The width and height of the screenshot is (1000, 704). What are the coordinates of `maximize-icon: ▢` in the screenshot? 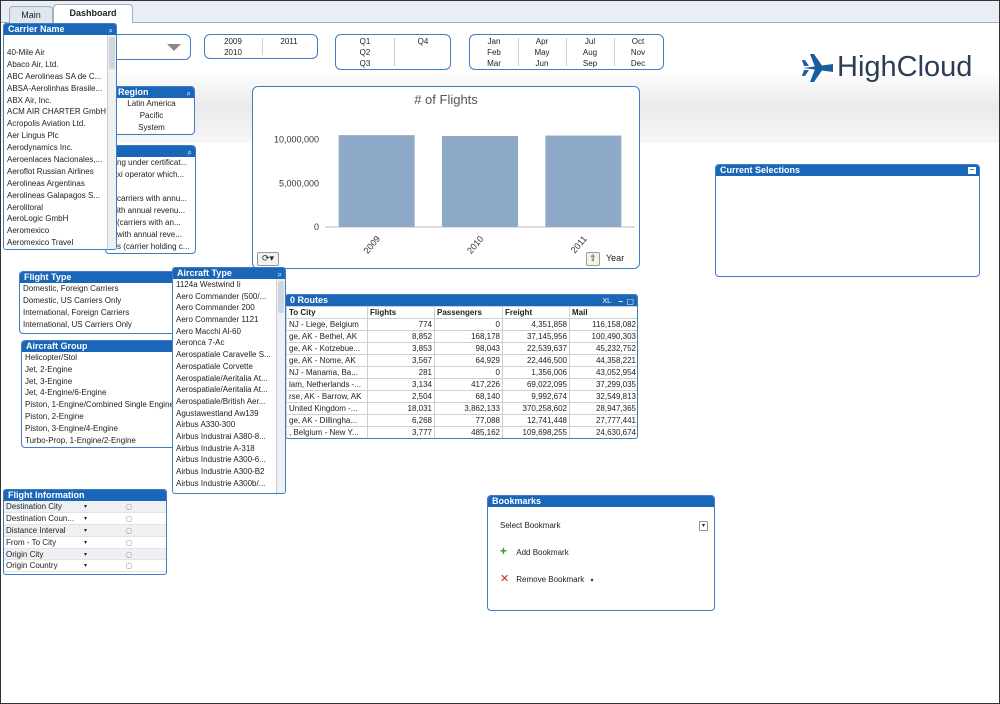 It's located at (630, 301).